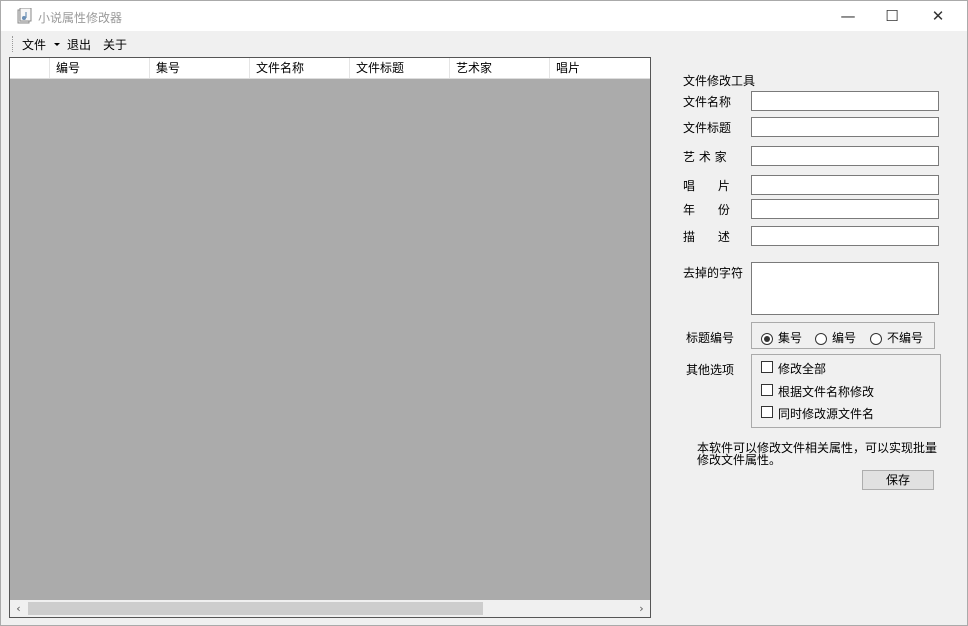 The width and height of the screenshot is (968, 626). I want to click on menu-exit: 退出, so click(79, 44).